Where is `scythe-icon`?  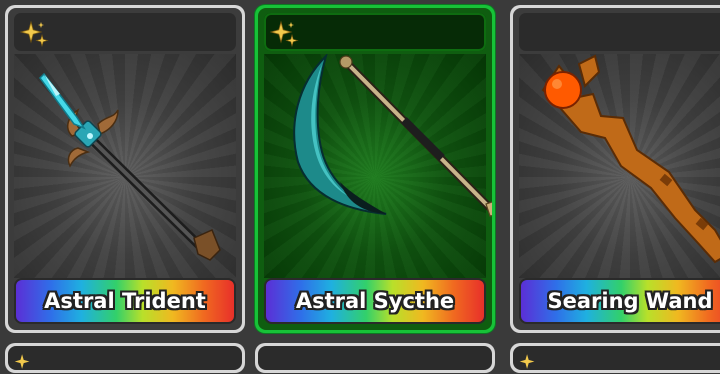
scythe-icon is located at coordinates (392, 135).